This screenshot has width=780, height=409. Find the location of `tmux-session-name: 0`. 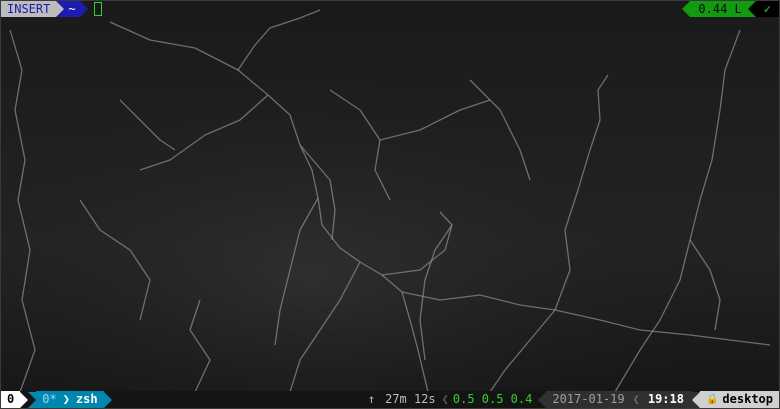

tmux-session-name: 0 is located at coordinates (11, 399).